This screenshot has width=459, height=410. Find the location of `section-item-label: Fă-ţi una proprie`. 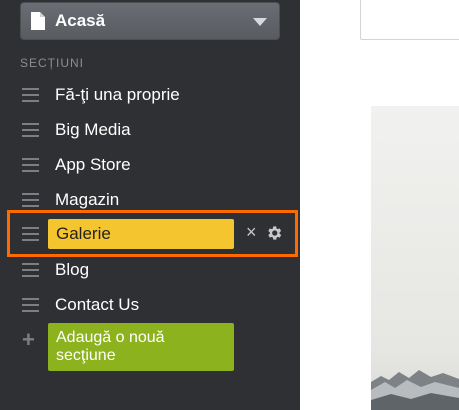

section-item-label: Fă-ţi una proprie is located at coordinates (117, 94).